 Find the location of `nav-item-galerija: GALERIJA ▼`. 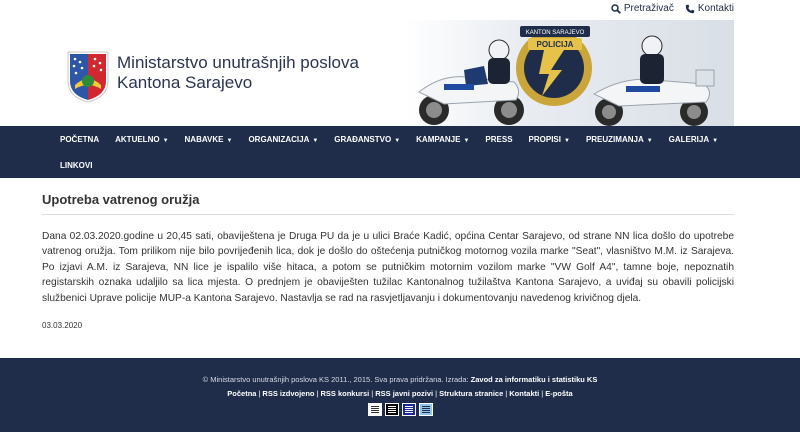

nav-item-galerija: GALERIJA ▼ is located at coordinates (693, 139).